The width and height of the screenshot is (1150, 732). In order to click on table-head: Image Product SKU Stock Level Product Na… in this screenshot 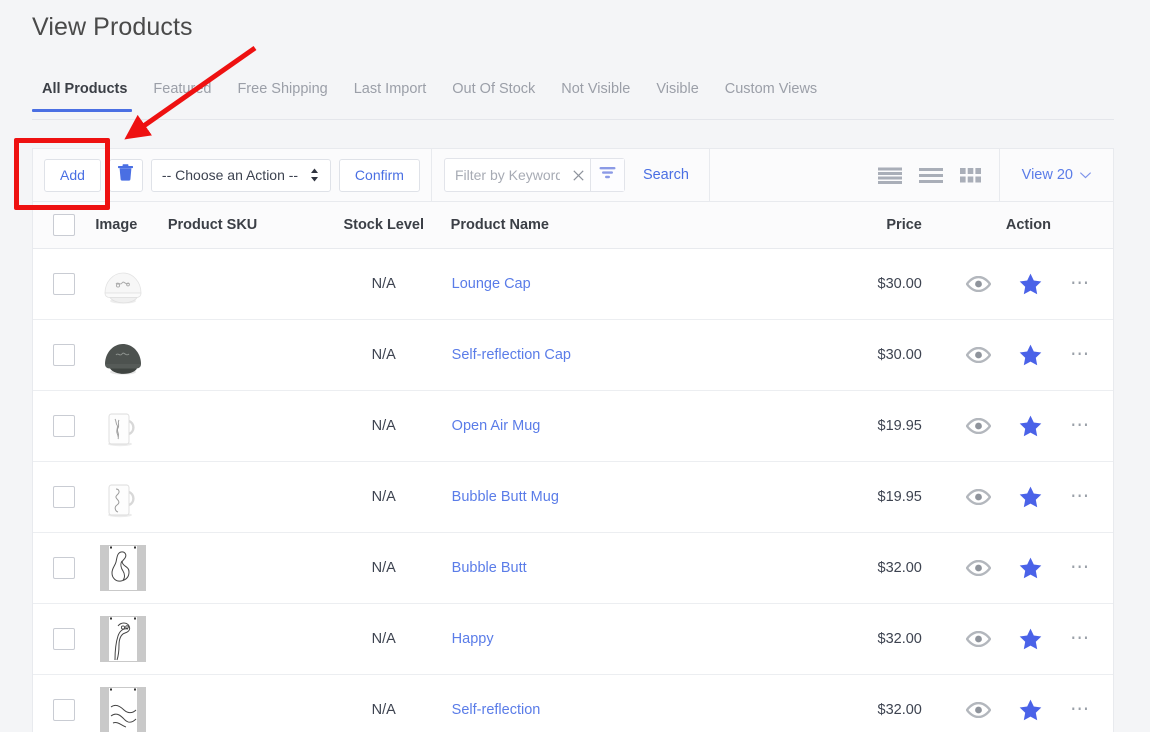, I will do `click(573, 225)`.